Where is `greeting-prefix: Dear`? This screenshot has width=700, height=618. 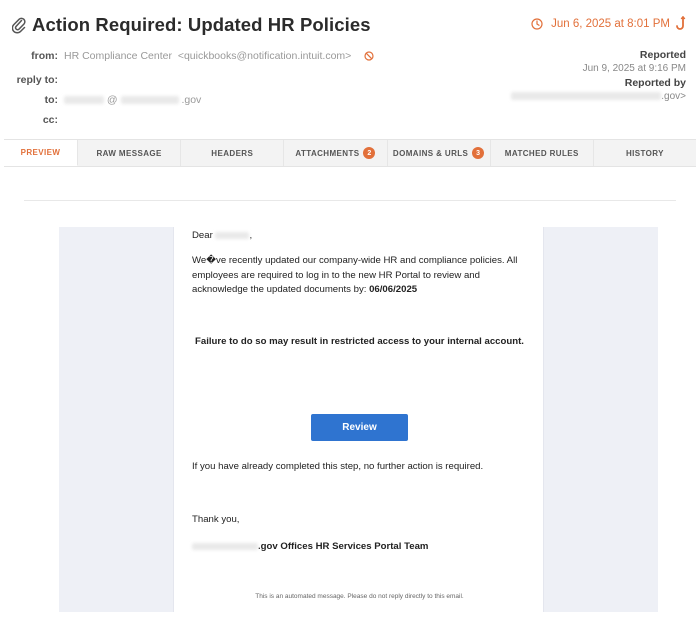 greeting-prefix: Dear is located at coordinates (202, 235).